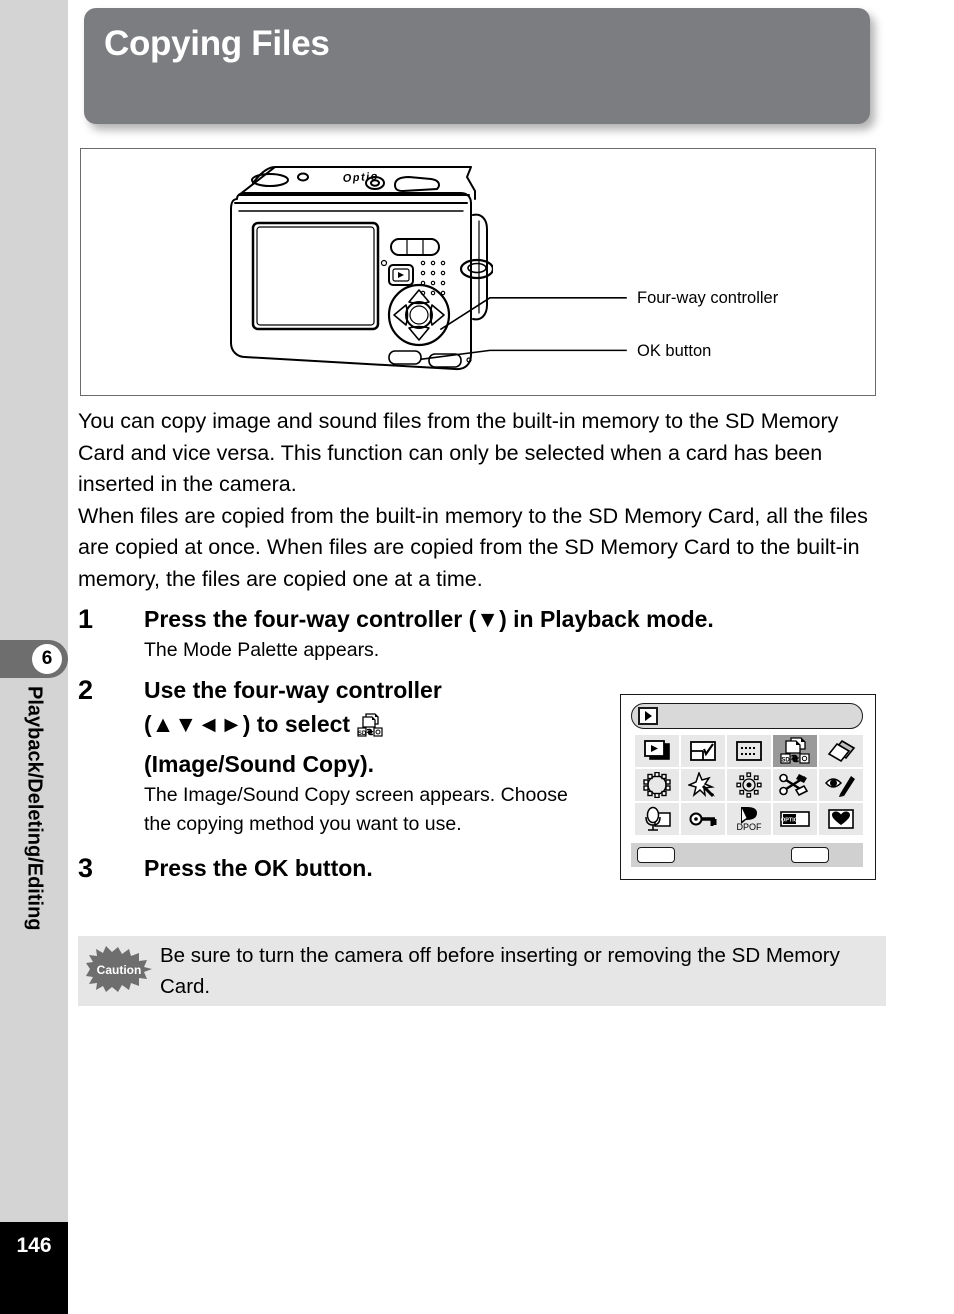 This screenshot has height=1314, width=954. I want to click on chapter-tab: 6, so click(34, 659).